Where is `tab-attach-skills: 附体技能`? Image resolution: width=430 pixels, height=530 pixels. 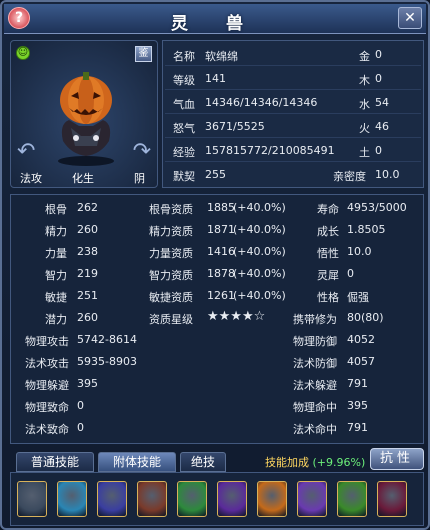
tab-attach-skills: 附体技能 is located at coordinates (137, 462).